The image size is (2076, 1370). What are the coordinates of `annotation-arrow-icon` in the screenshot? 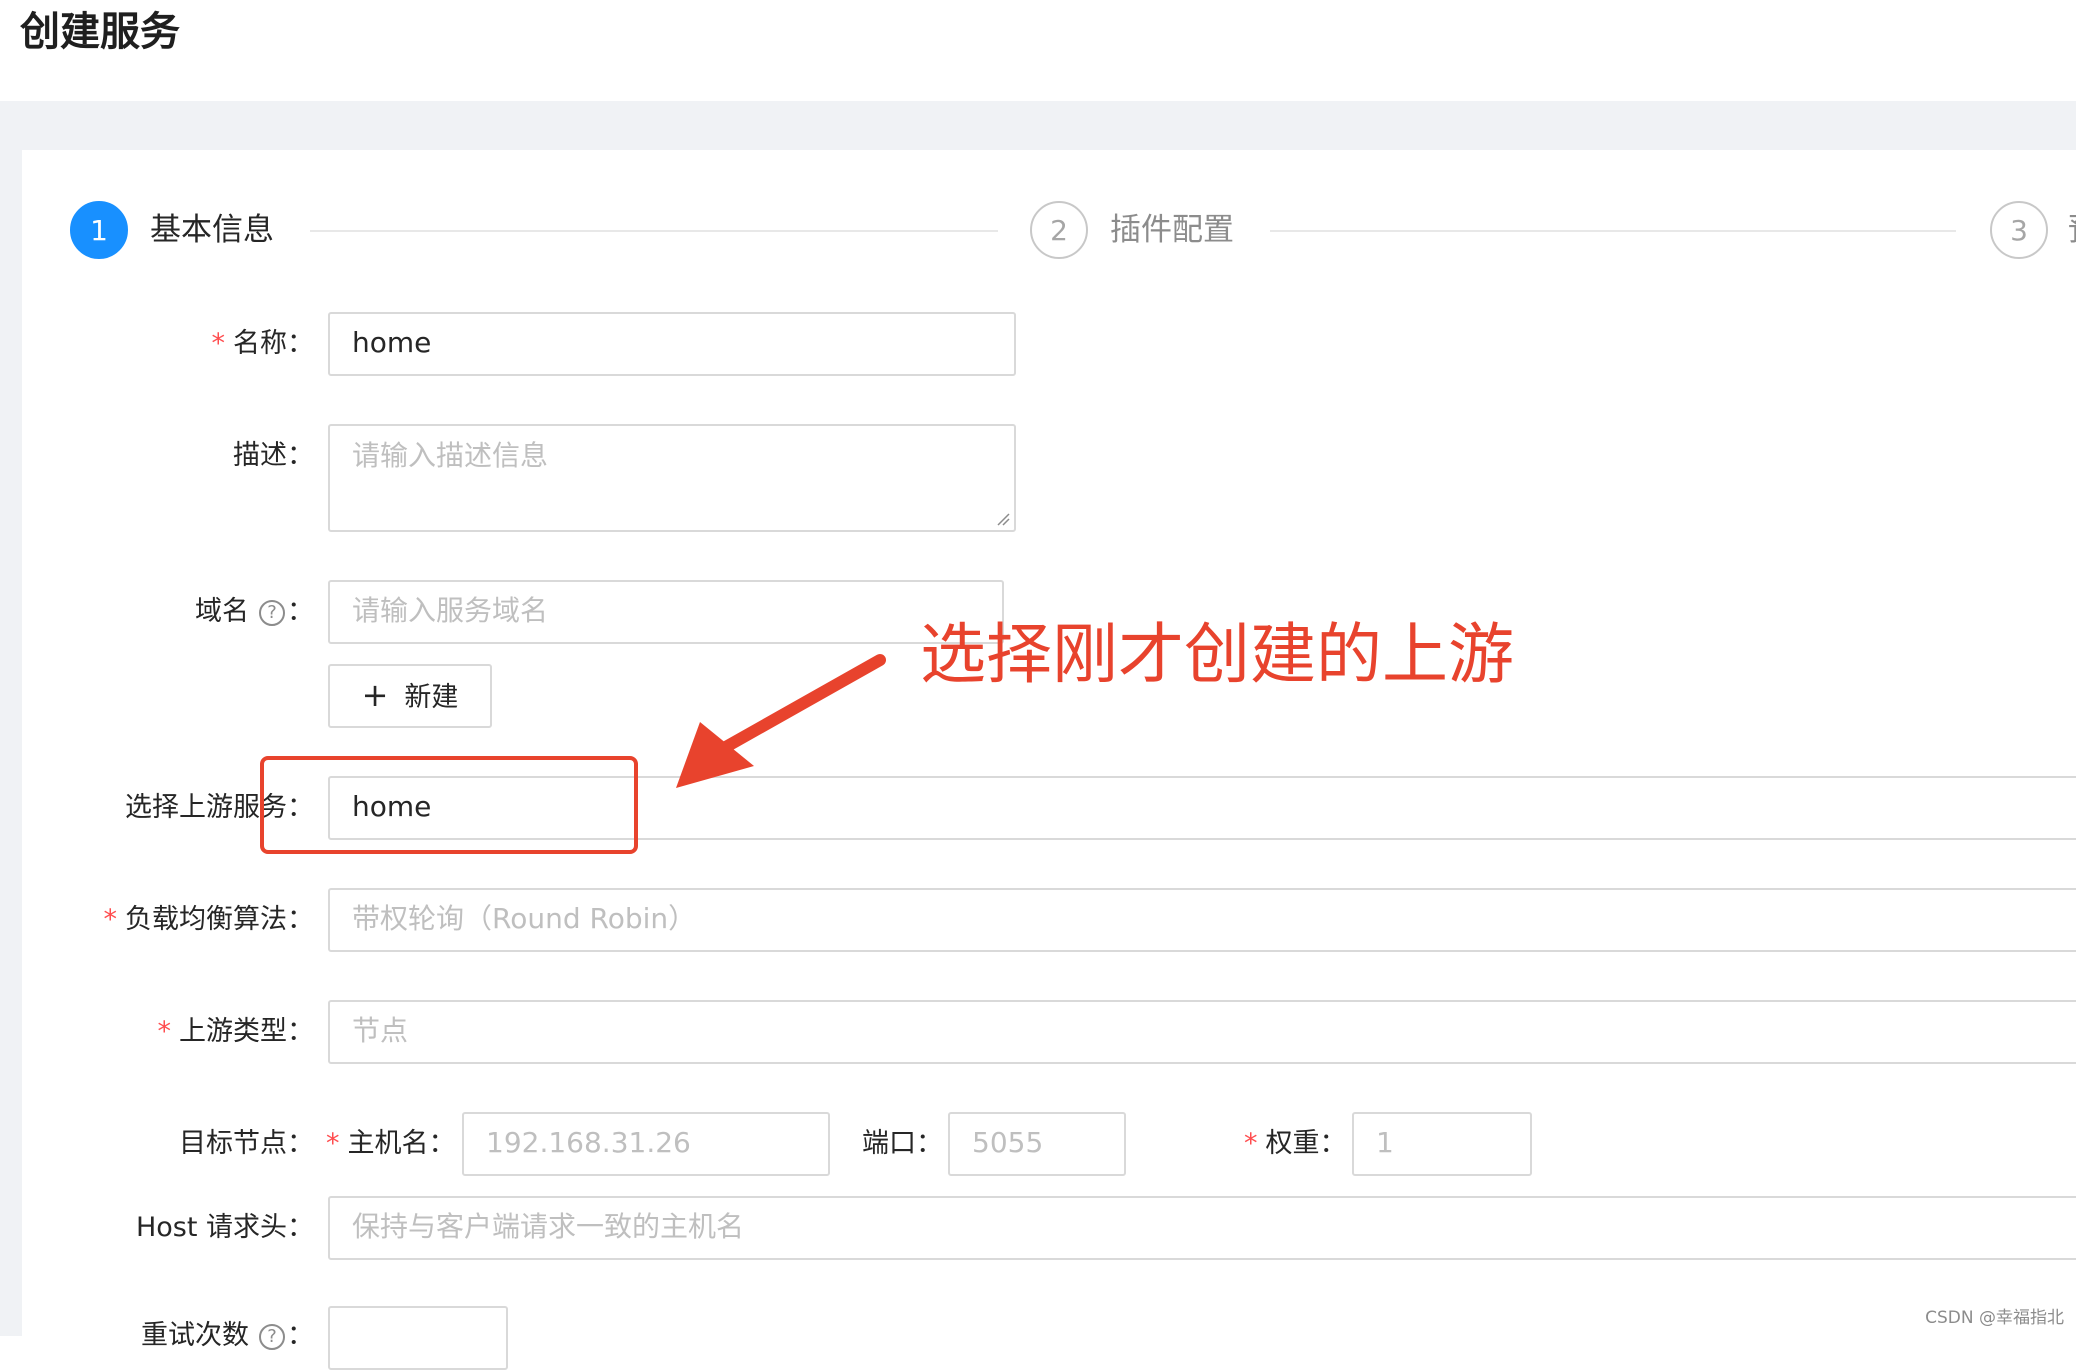 It's located at (781, 721).